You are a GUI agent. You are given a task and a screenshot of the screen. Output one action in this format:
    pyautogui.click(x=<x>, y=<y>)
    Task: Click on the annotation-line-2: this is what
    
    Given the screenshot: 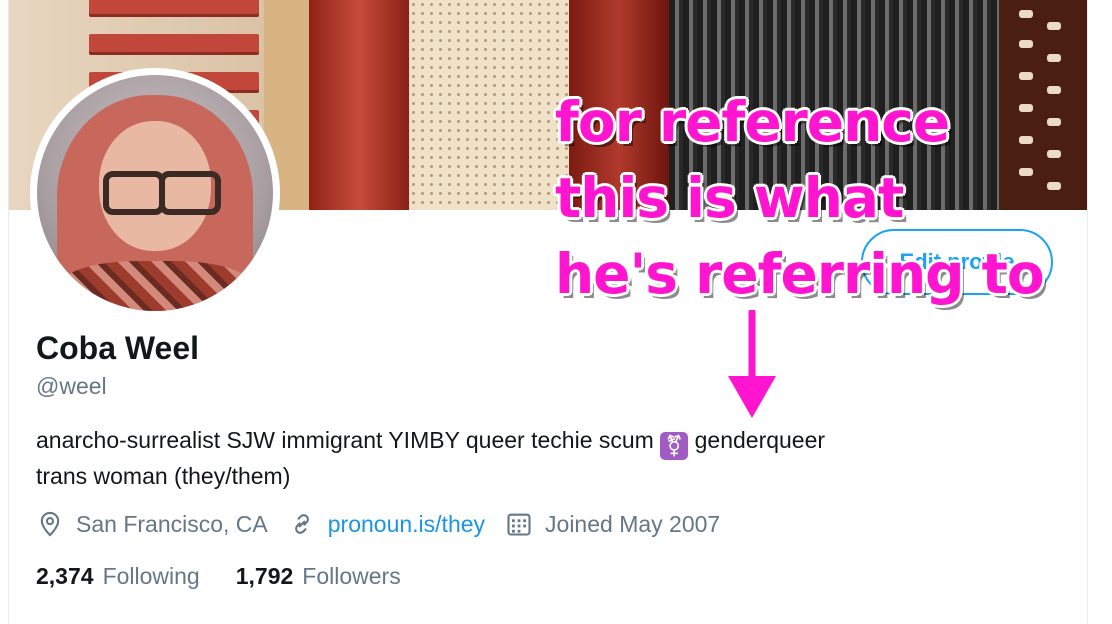 What is the action you would take?
    pyautogui.click(x=729, y=198)
    